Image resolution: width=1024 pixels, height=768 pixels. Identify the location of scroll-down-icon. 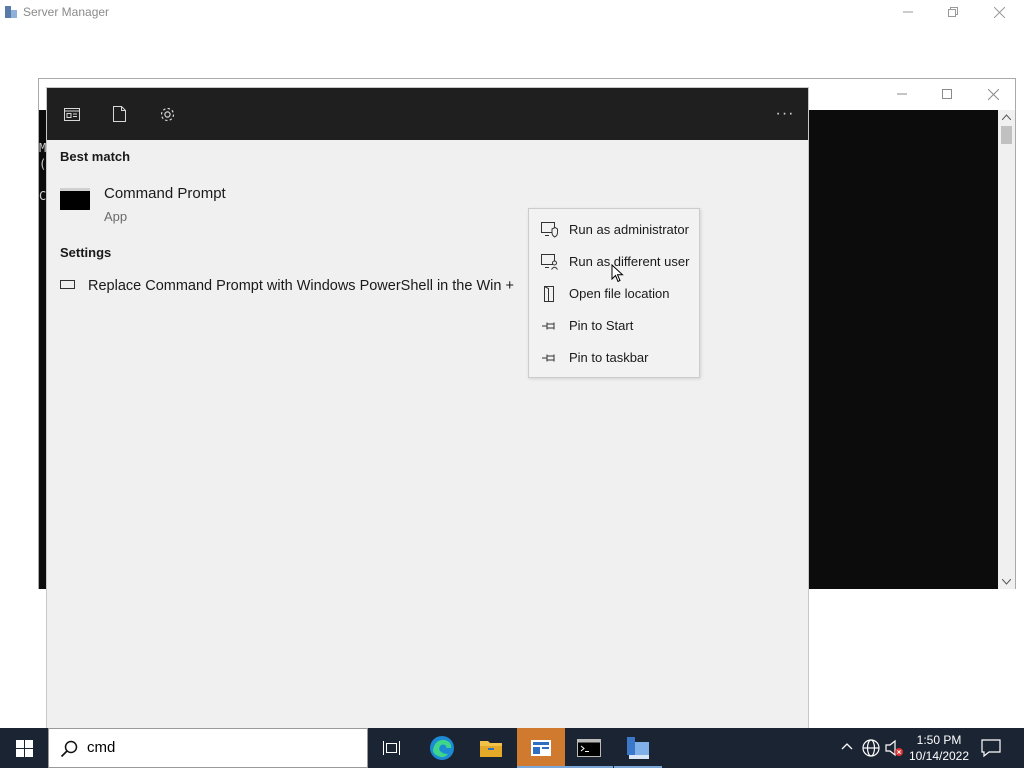
(1006, 582).